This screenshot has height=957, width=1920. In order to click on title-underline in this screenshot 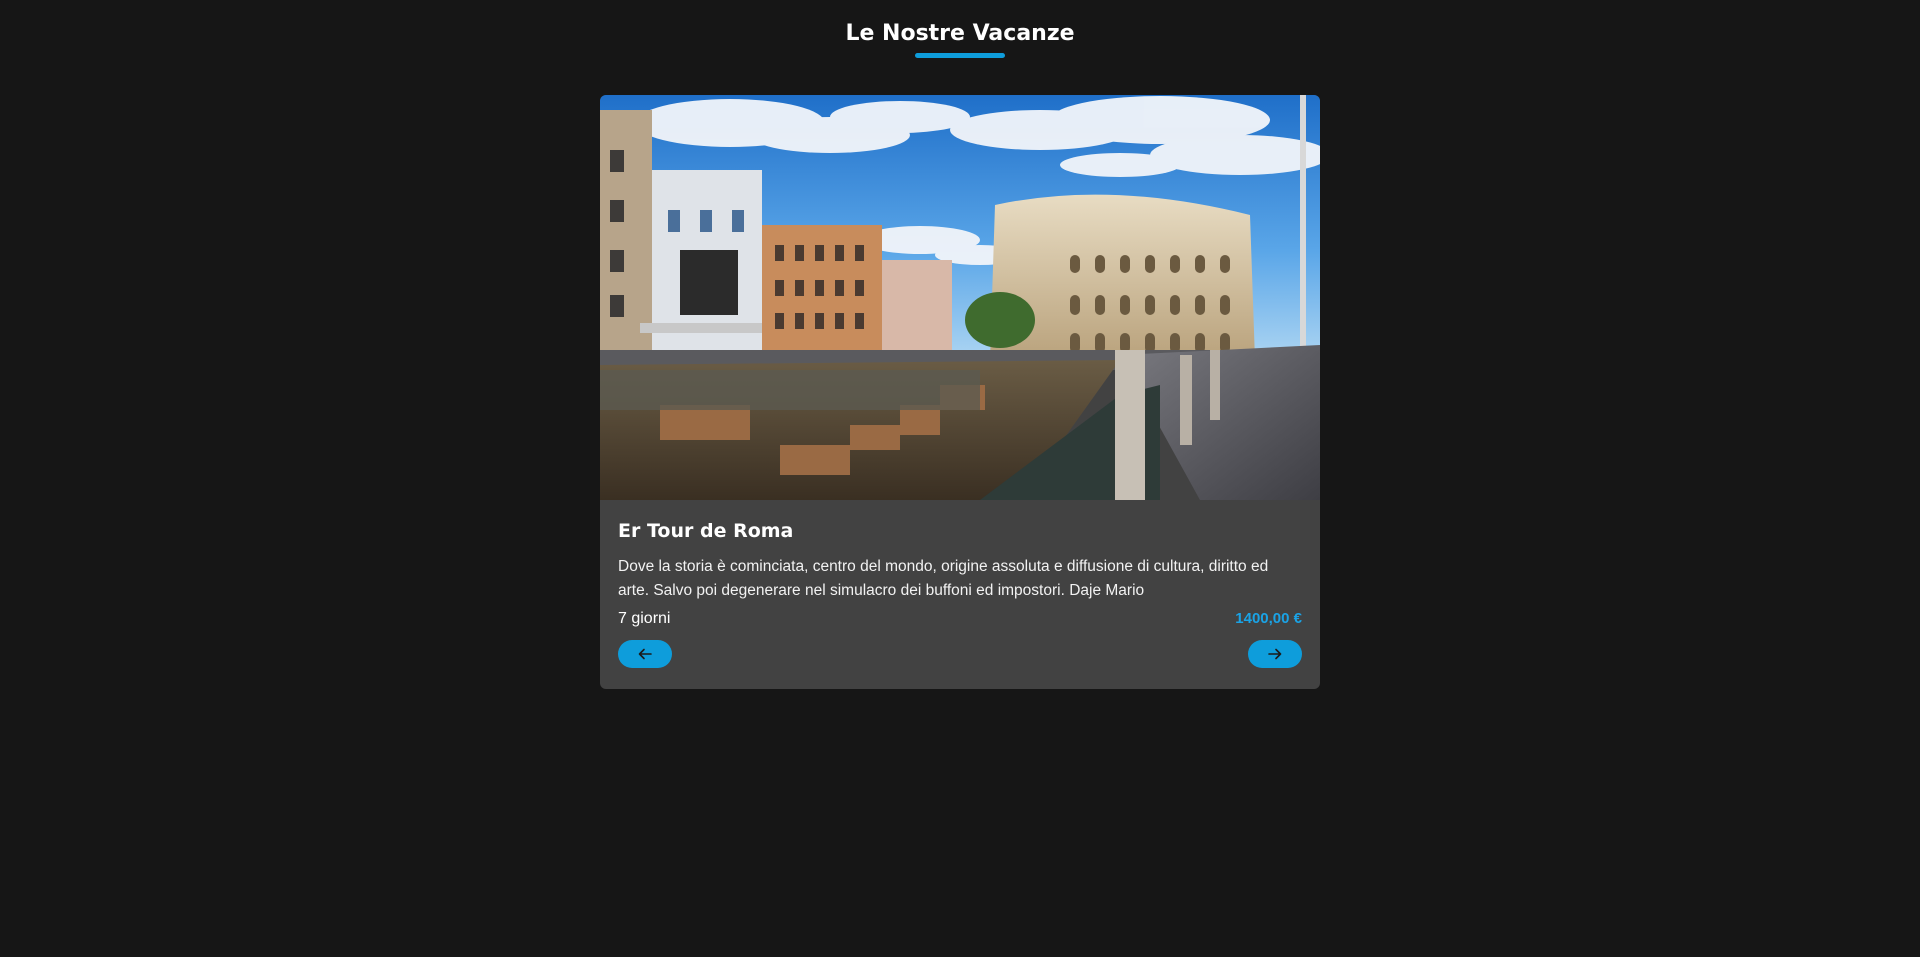, I will do `click(960, 55)`.